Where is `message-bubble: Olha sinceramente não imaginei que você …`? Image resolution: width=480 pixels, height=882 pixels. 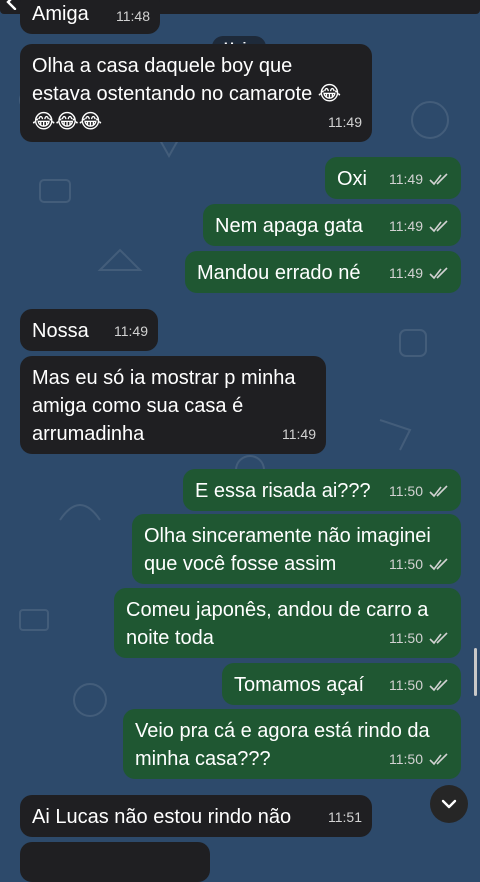
message-bubble: Olha sinceramente não imaginei que você … is located at coordinates (296, 549).